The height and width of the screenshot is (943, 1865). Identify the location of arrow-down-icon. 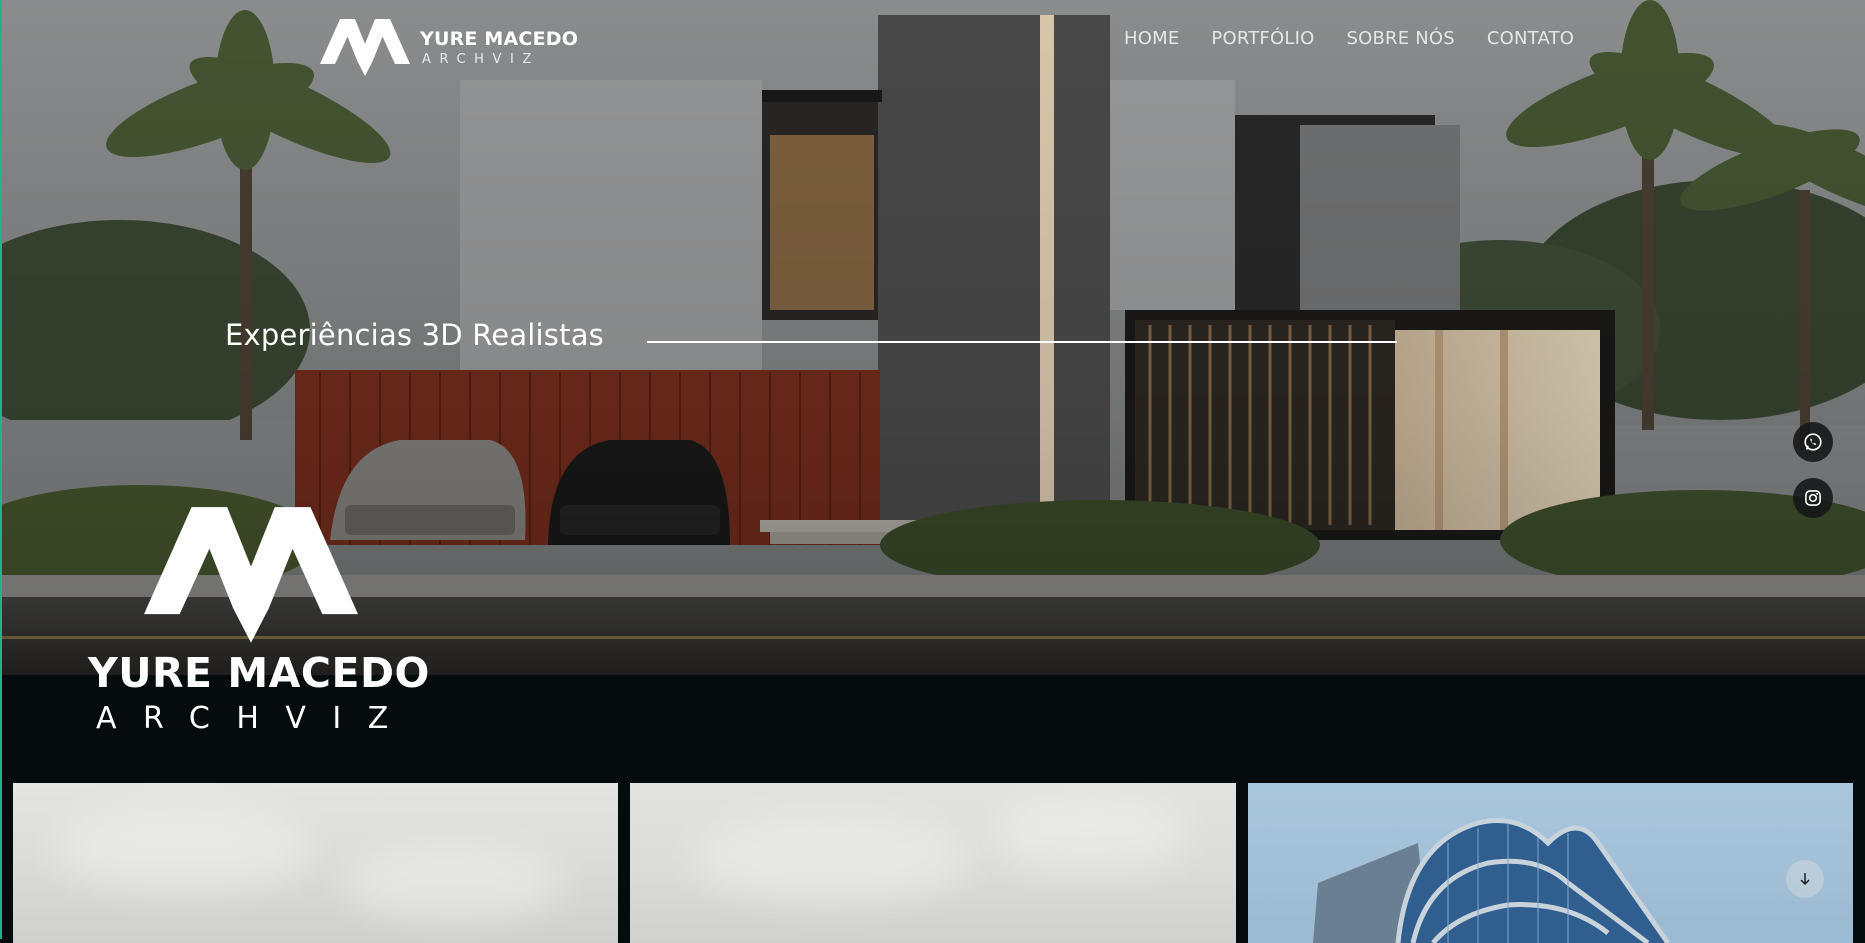
(1805, 879).